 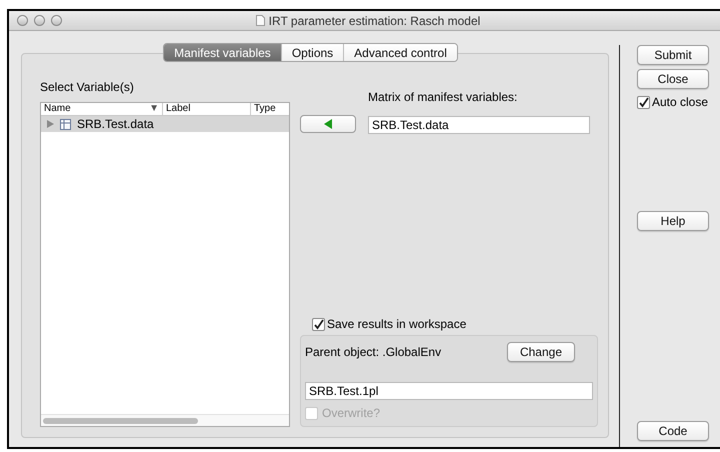 I want to click on auto-close-checkbox, so click(x=643, y=102).